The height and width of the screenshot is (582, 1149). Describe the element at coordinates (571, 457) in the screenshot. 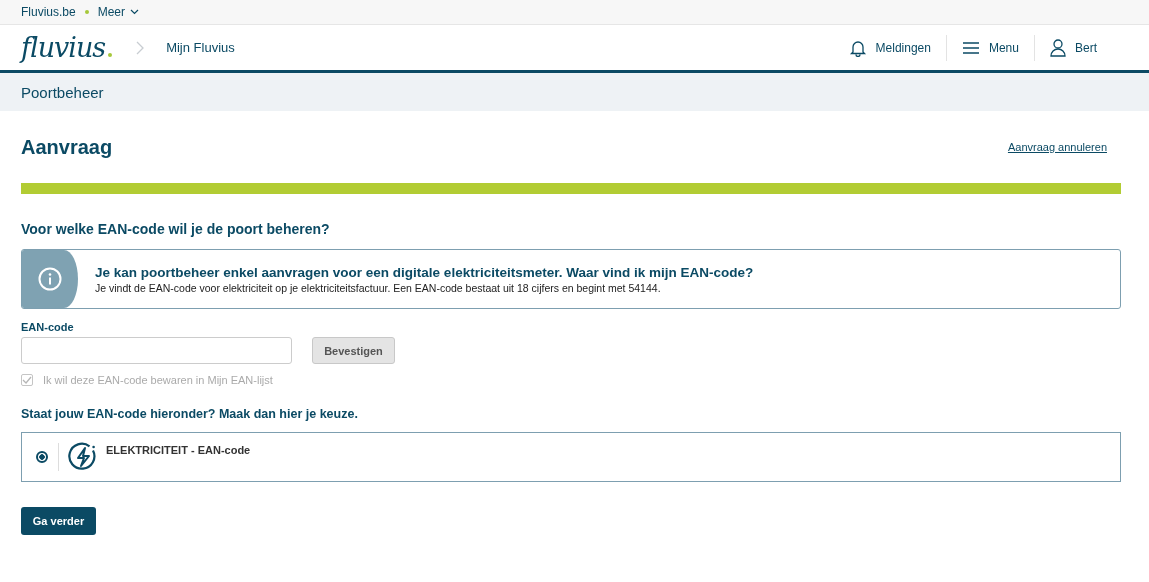

I see `option-card: ELEKTRICITEIT - EAN-code` at that location.